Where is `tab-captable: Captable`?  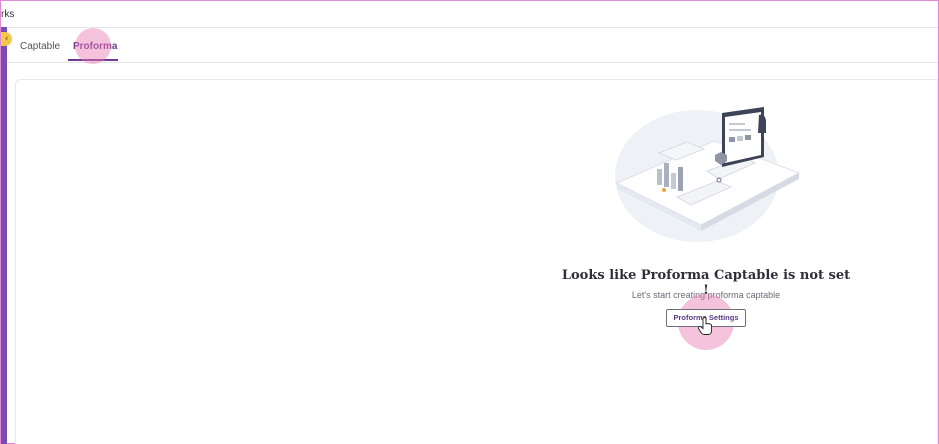
tab-captable: Captable is located at coordinates (40, 46).